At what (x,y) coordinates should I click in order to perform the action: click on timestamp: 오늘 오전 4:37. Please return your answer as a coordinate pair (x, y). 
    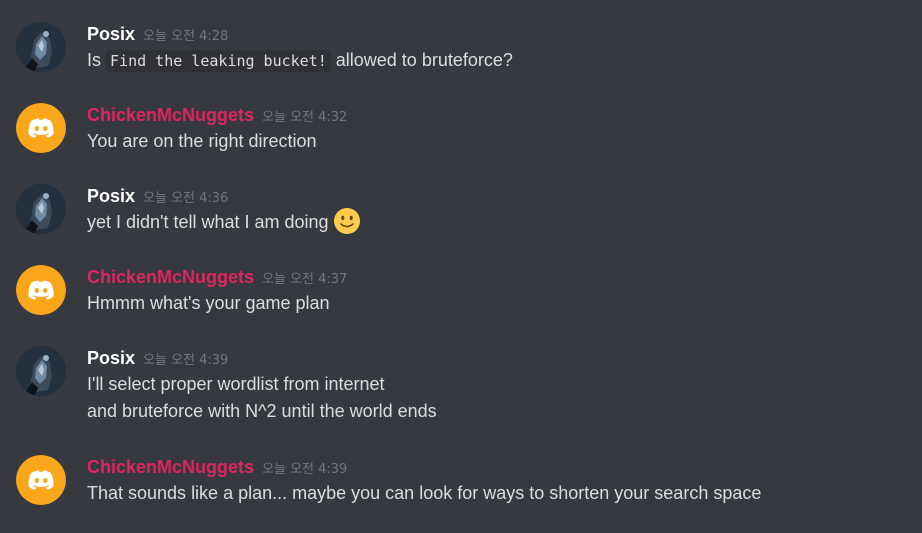
    Looking at the image, I should click on (304, 280).